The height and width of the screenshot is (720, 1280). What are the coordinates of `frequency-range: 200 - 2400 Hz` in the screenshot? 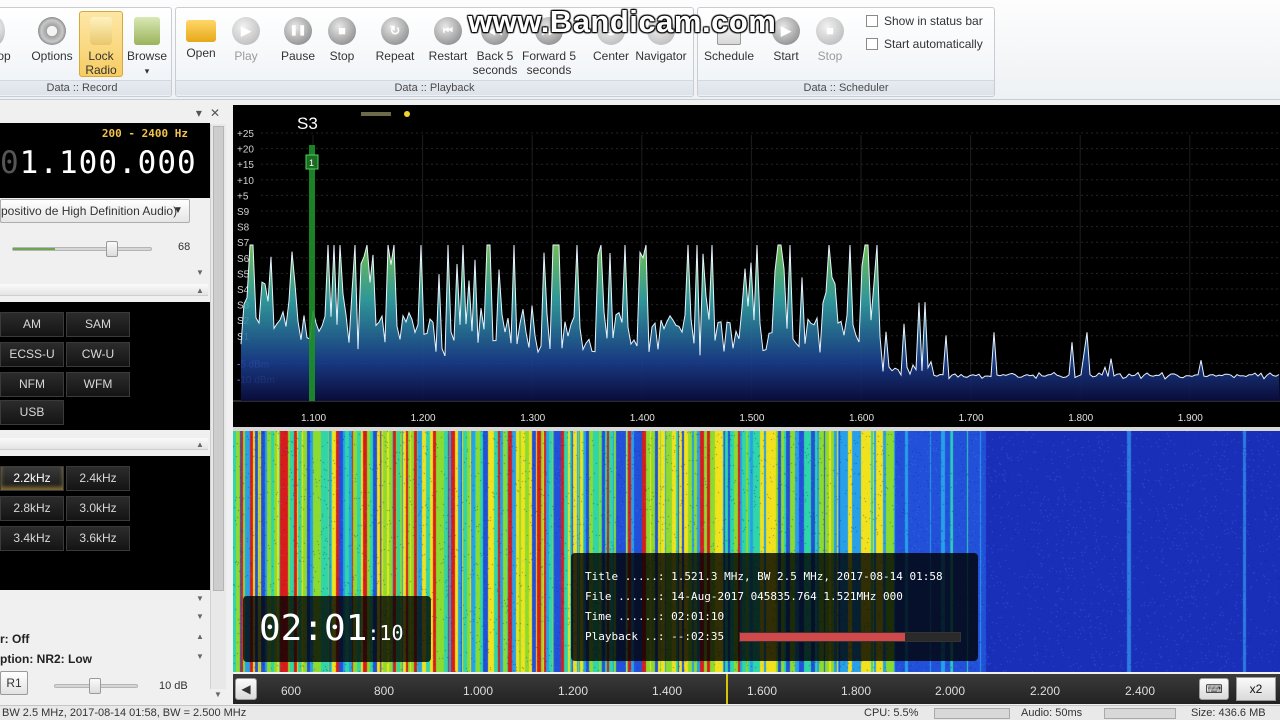 It's located at (144, 133).